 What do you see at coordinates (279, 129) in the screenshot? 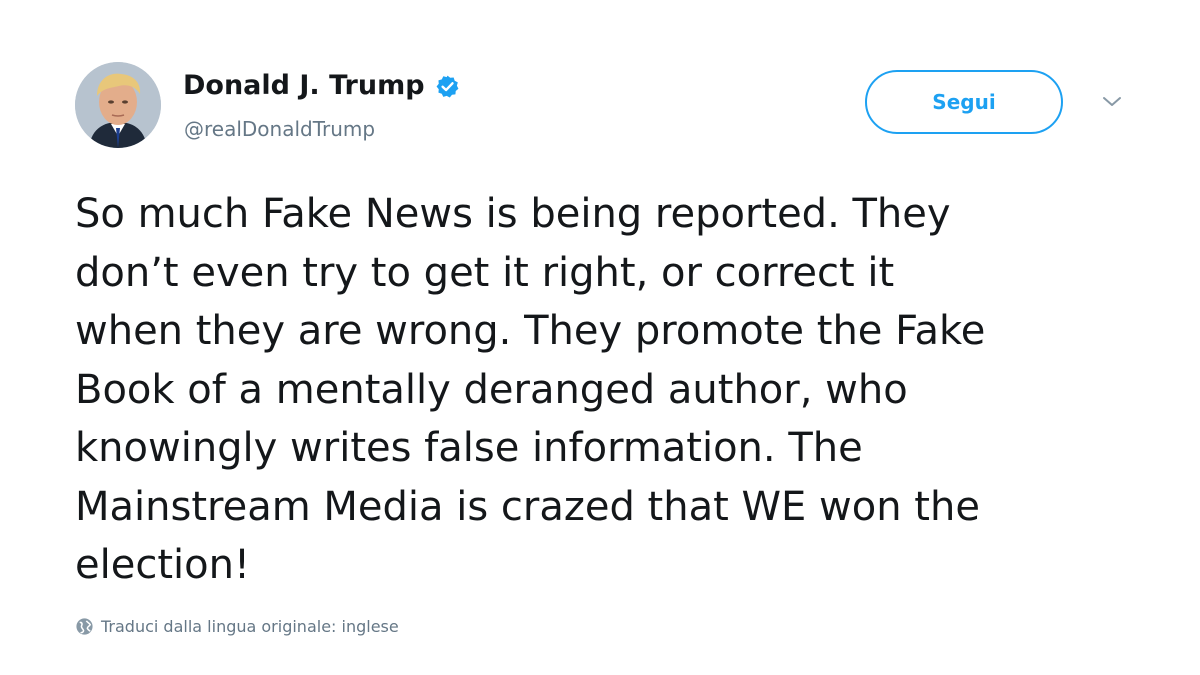
I see `user-handle: @realDonaldTrump` at bounding box center [279, 129].